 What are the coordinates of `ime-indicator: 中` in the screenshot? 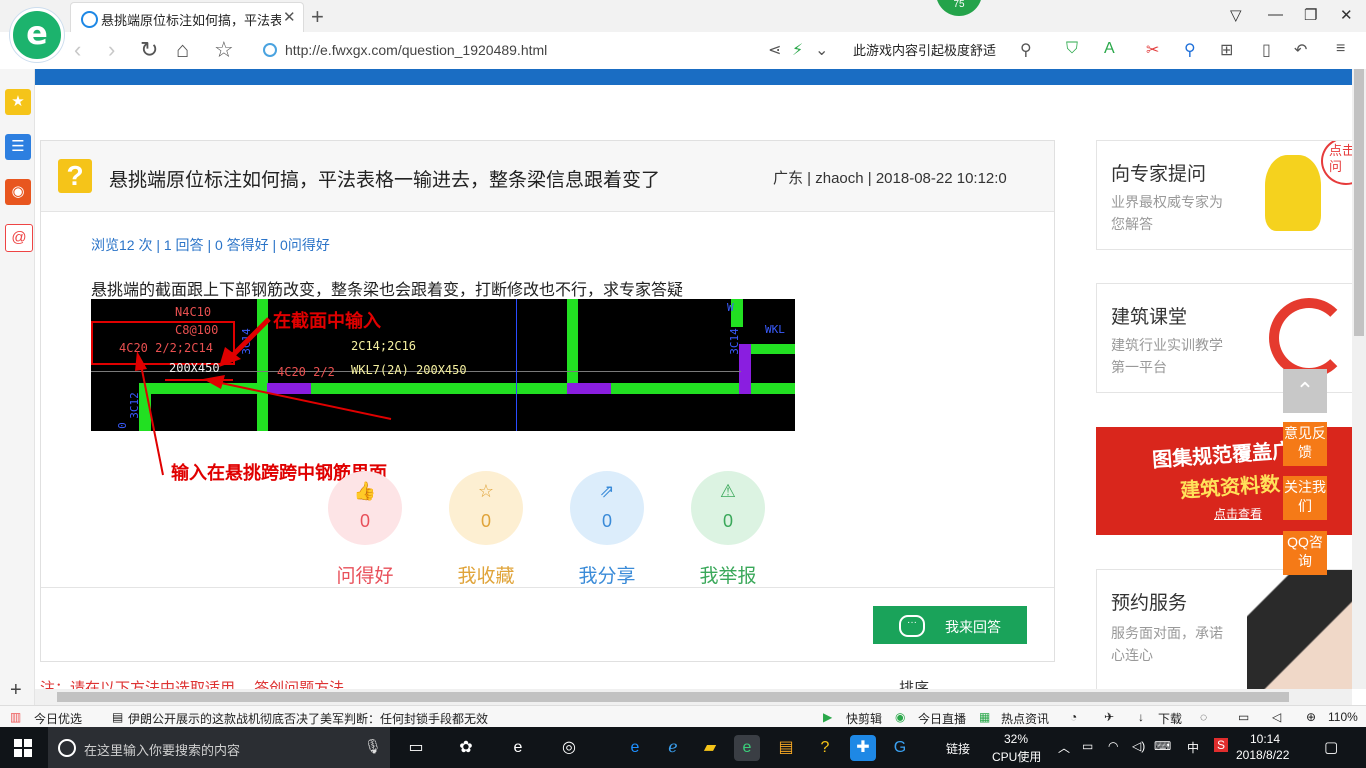 It's located at (1193, 747).